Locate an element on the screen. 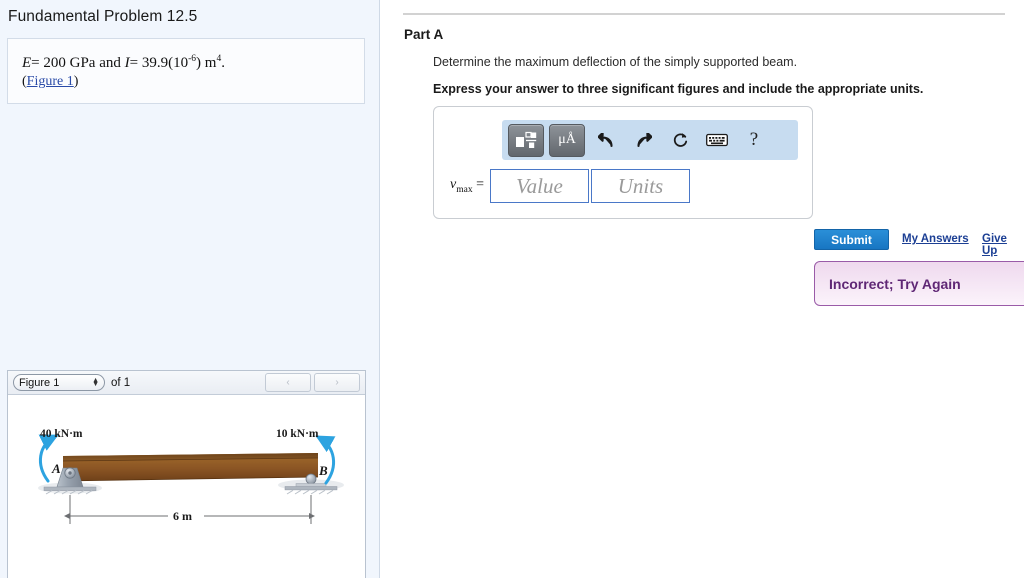 The image size is (1024, 578). chevron-updown-icon: ▲ ▼ is located at coordinates (95, 382).